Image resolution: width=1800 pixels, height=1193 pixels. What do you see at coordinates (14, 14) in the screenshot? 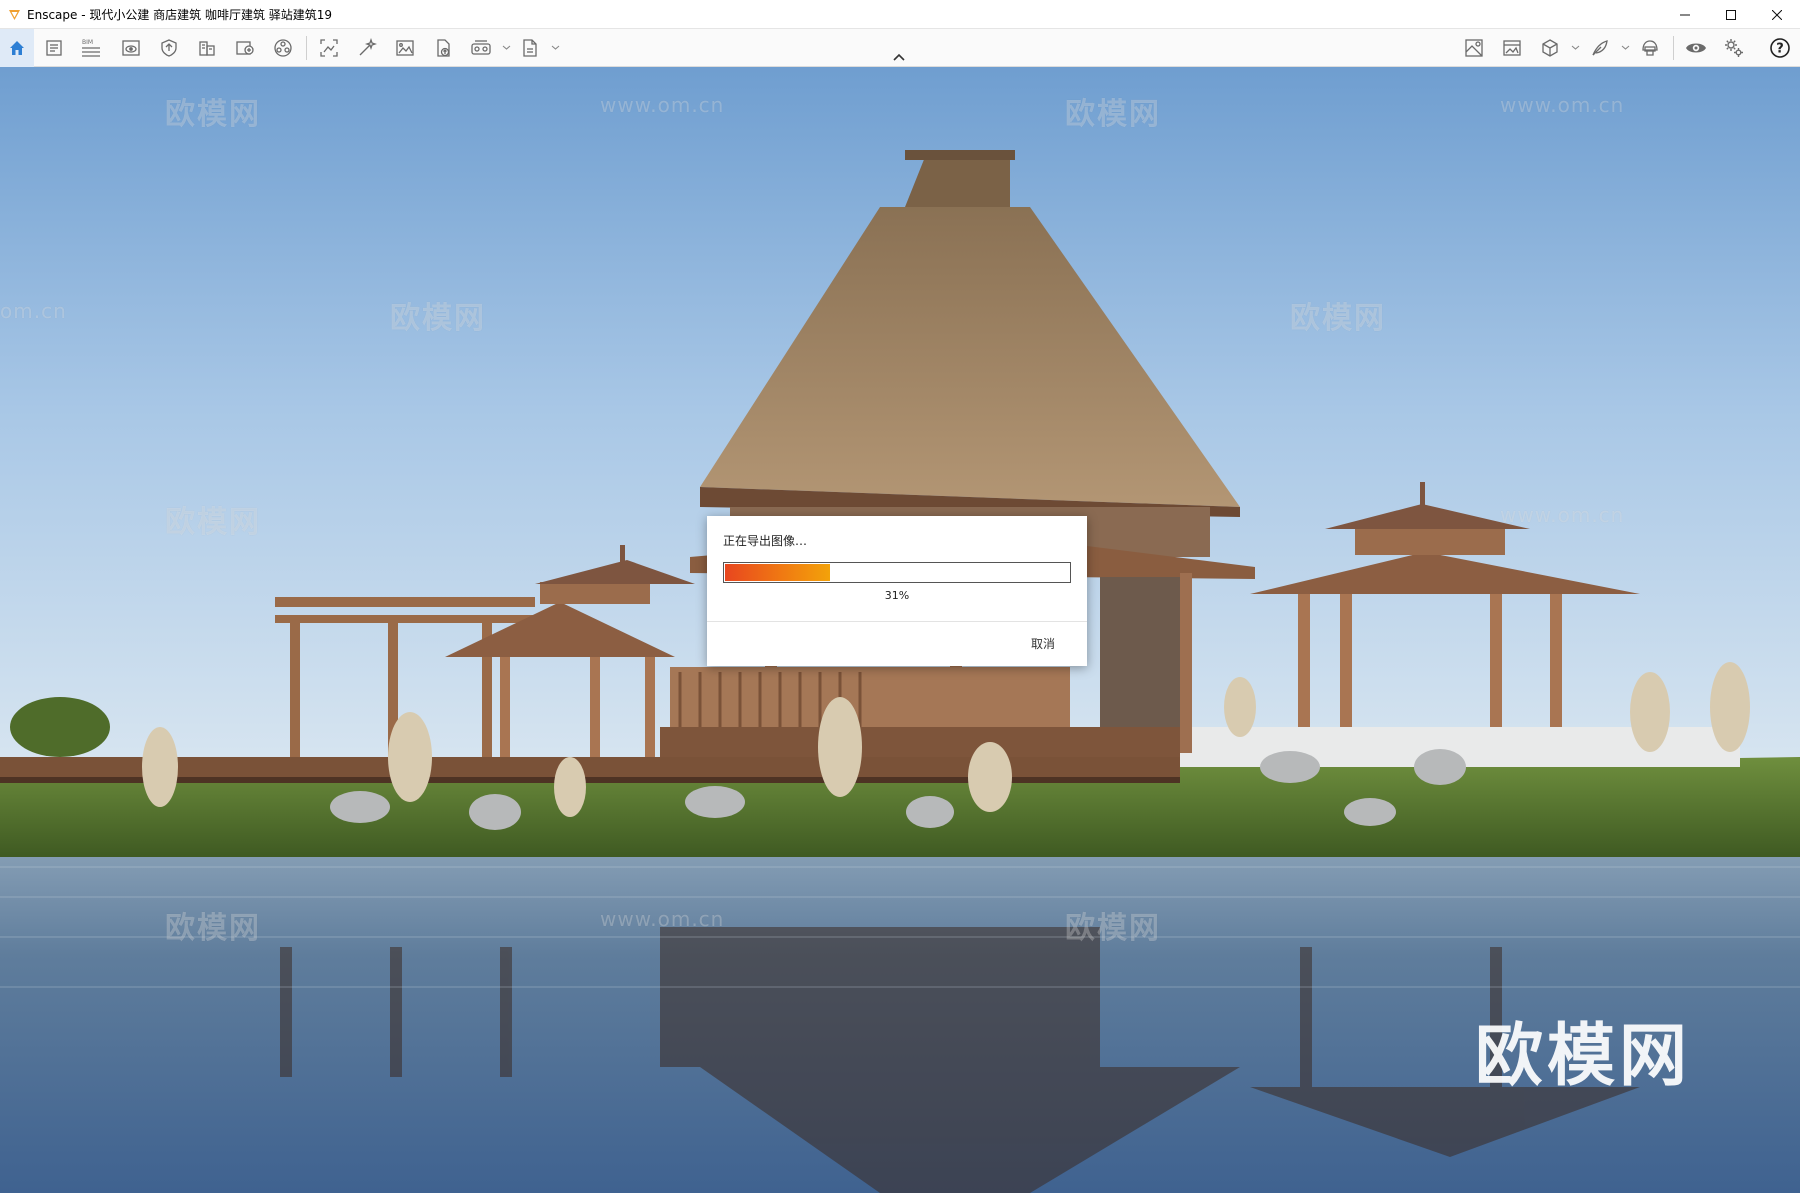
I see `enscape-logo-icon` at bounding box center [14, 14].